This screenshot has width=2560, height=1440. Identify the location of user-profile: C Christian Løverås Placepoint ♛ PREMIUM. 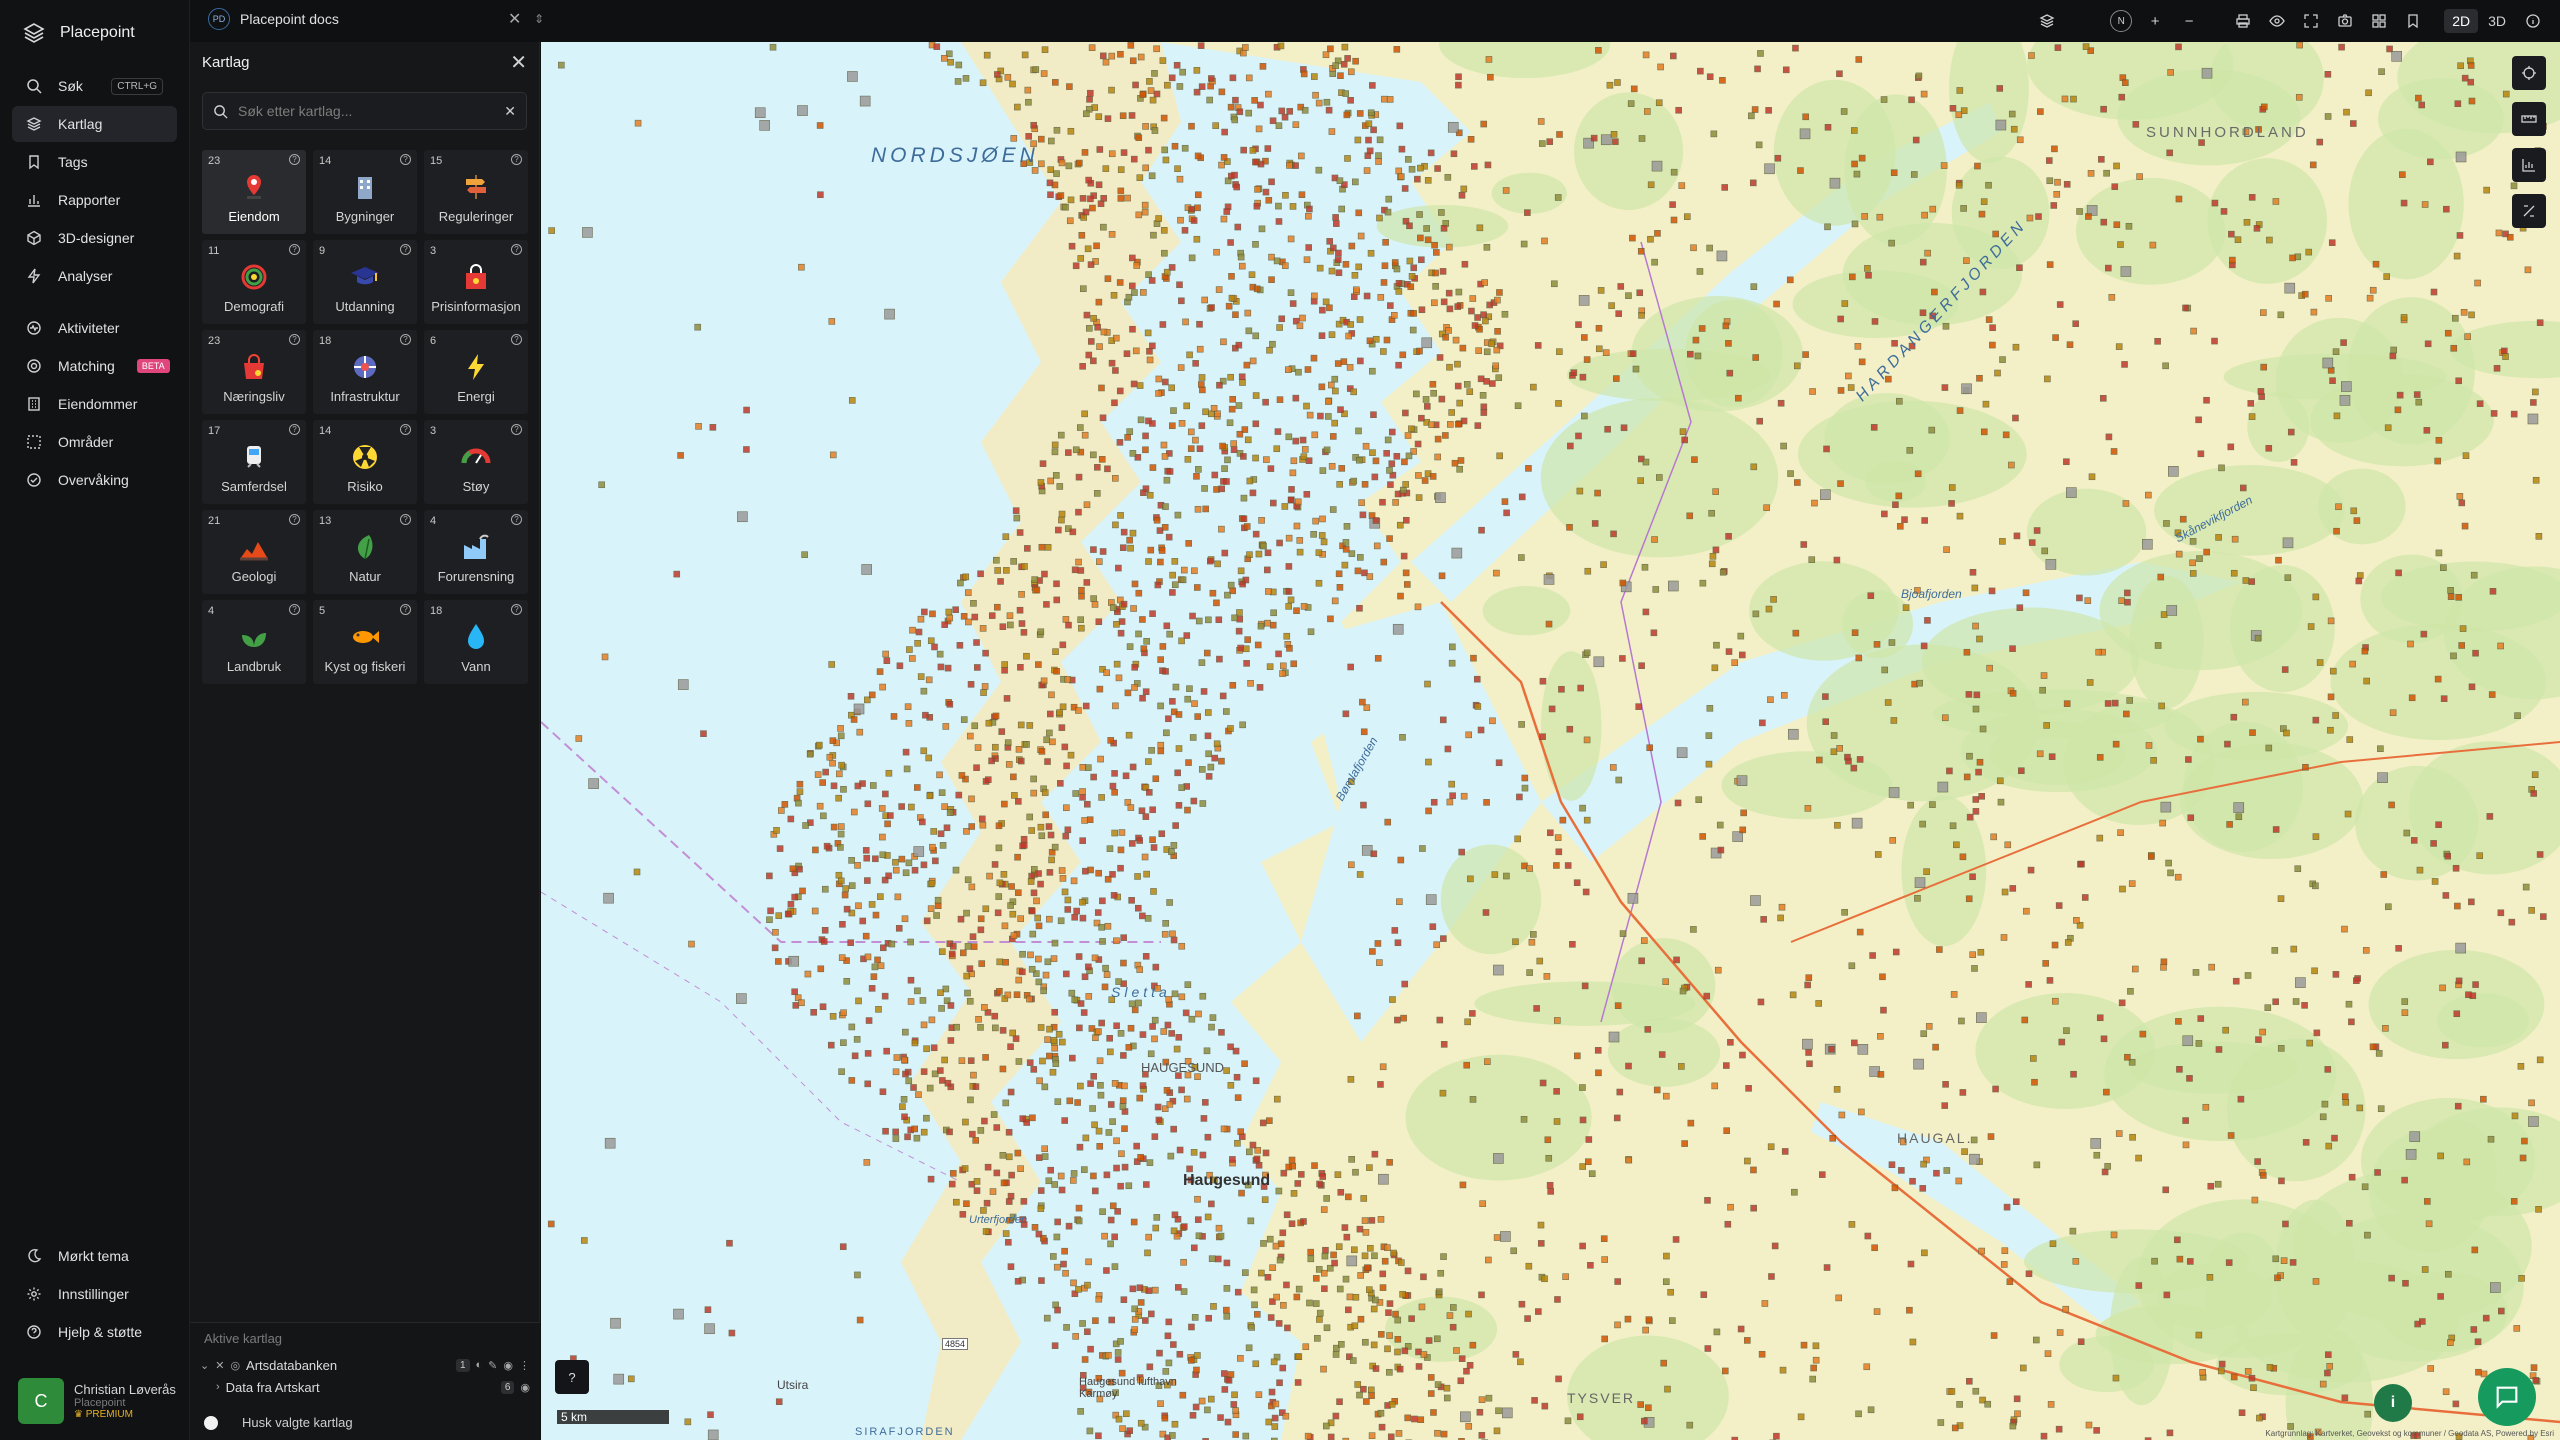
(97, 1401).